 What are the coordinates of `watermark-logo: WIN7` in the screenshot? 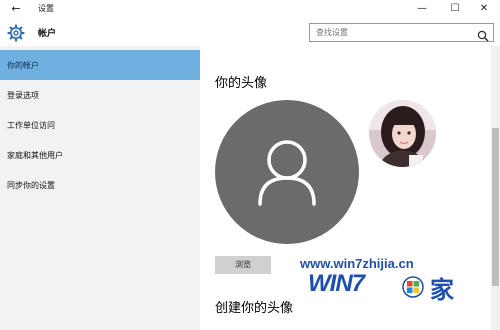 It's located at (336, 283).